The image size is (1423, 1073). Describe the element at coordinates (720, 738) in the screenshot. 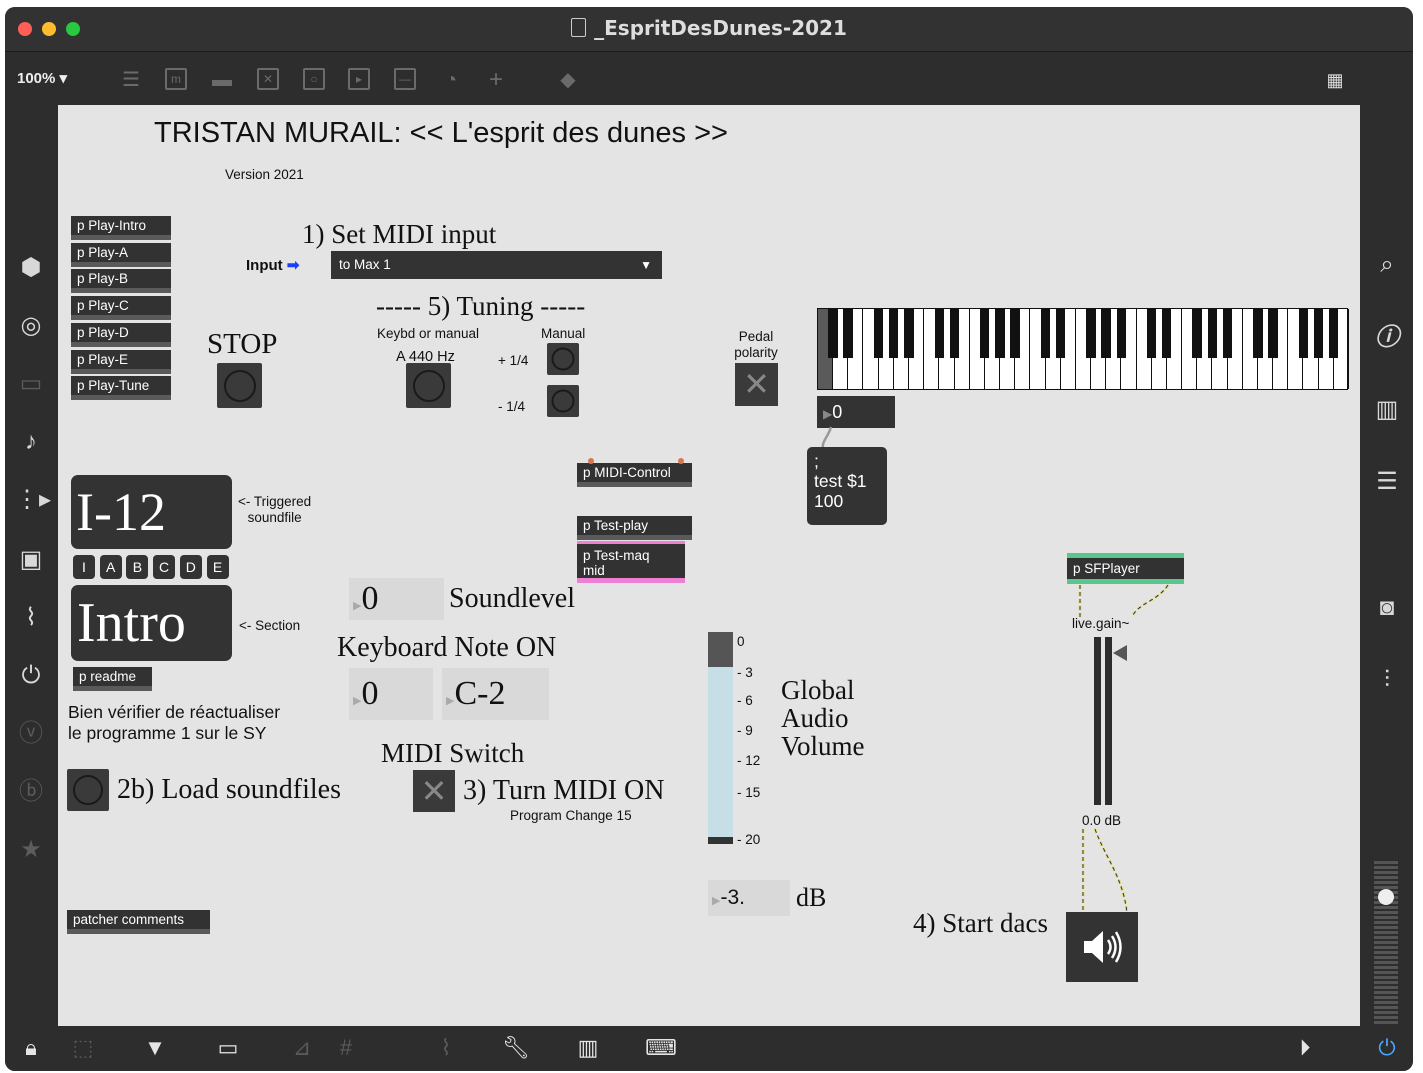

I see `global-volume-slider` at that location.